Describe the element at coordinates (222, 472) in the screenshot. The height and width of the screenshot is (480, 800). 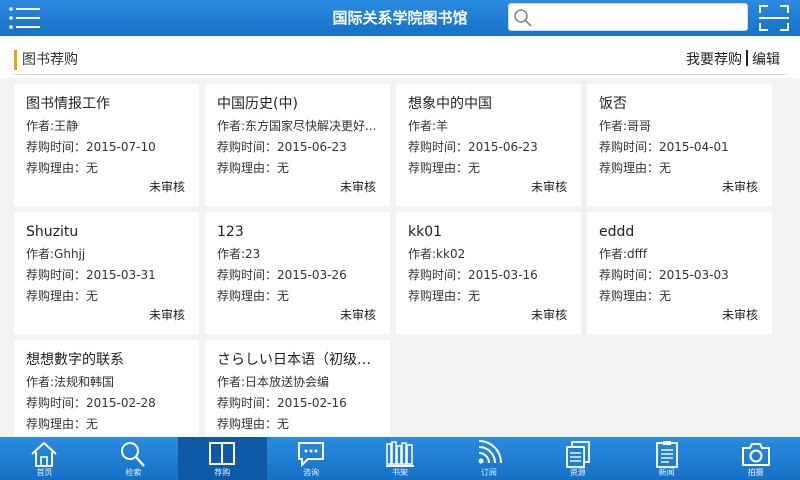
I see `nav-label: 荐购` at that location.